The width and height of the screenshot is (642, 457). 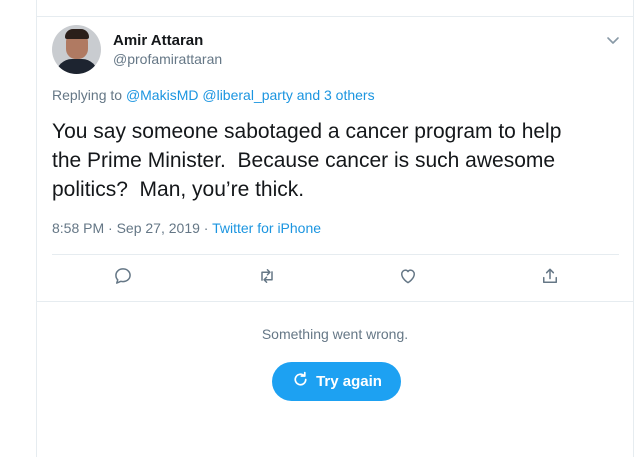 I want to click on author-handle: @profamirattaran, so click(x=167, y=59).